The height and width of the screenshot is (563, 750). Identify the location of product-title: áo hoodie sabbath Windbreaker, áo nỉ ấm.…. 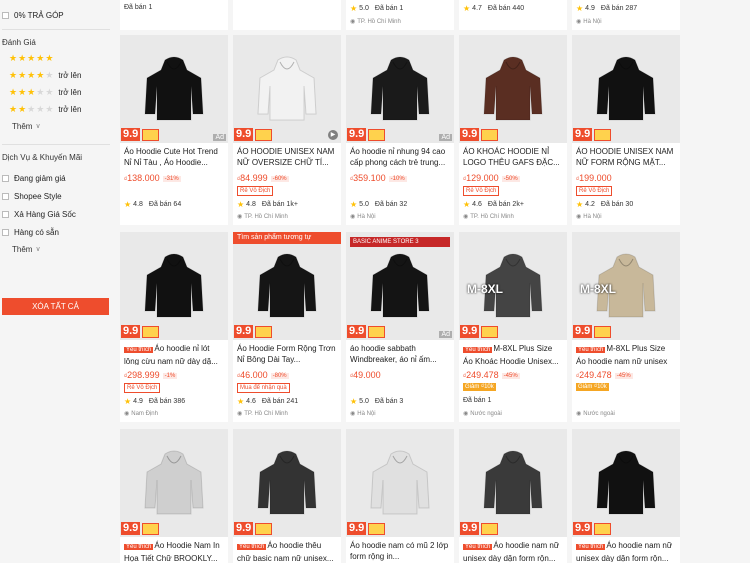
(400, 354).